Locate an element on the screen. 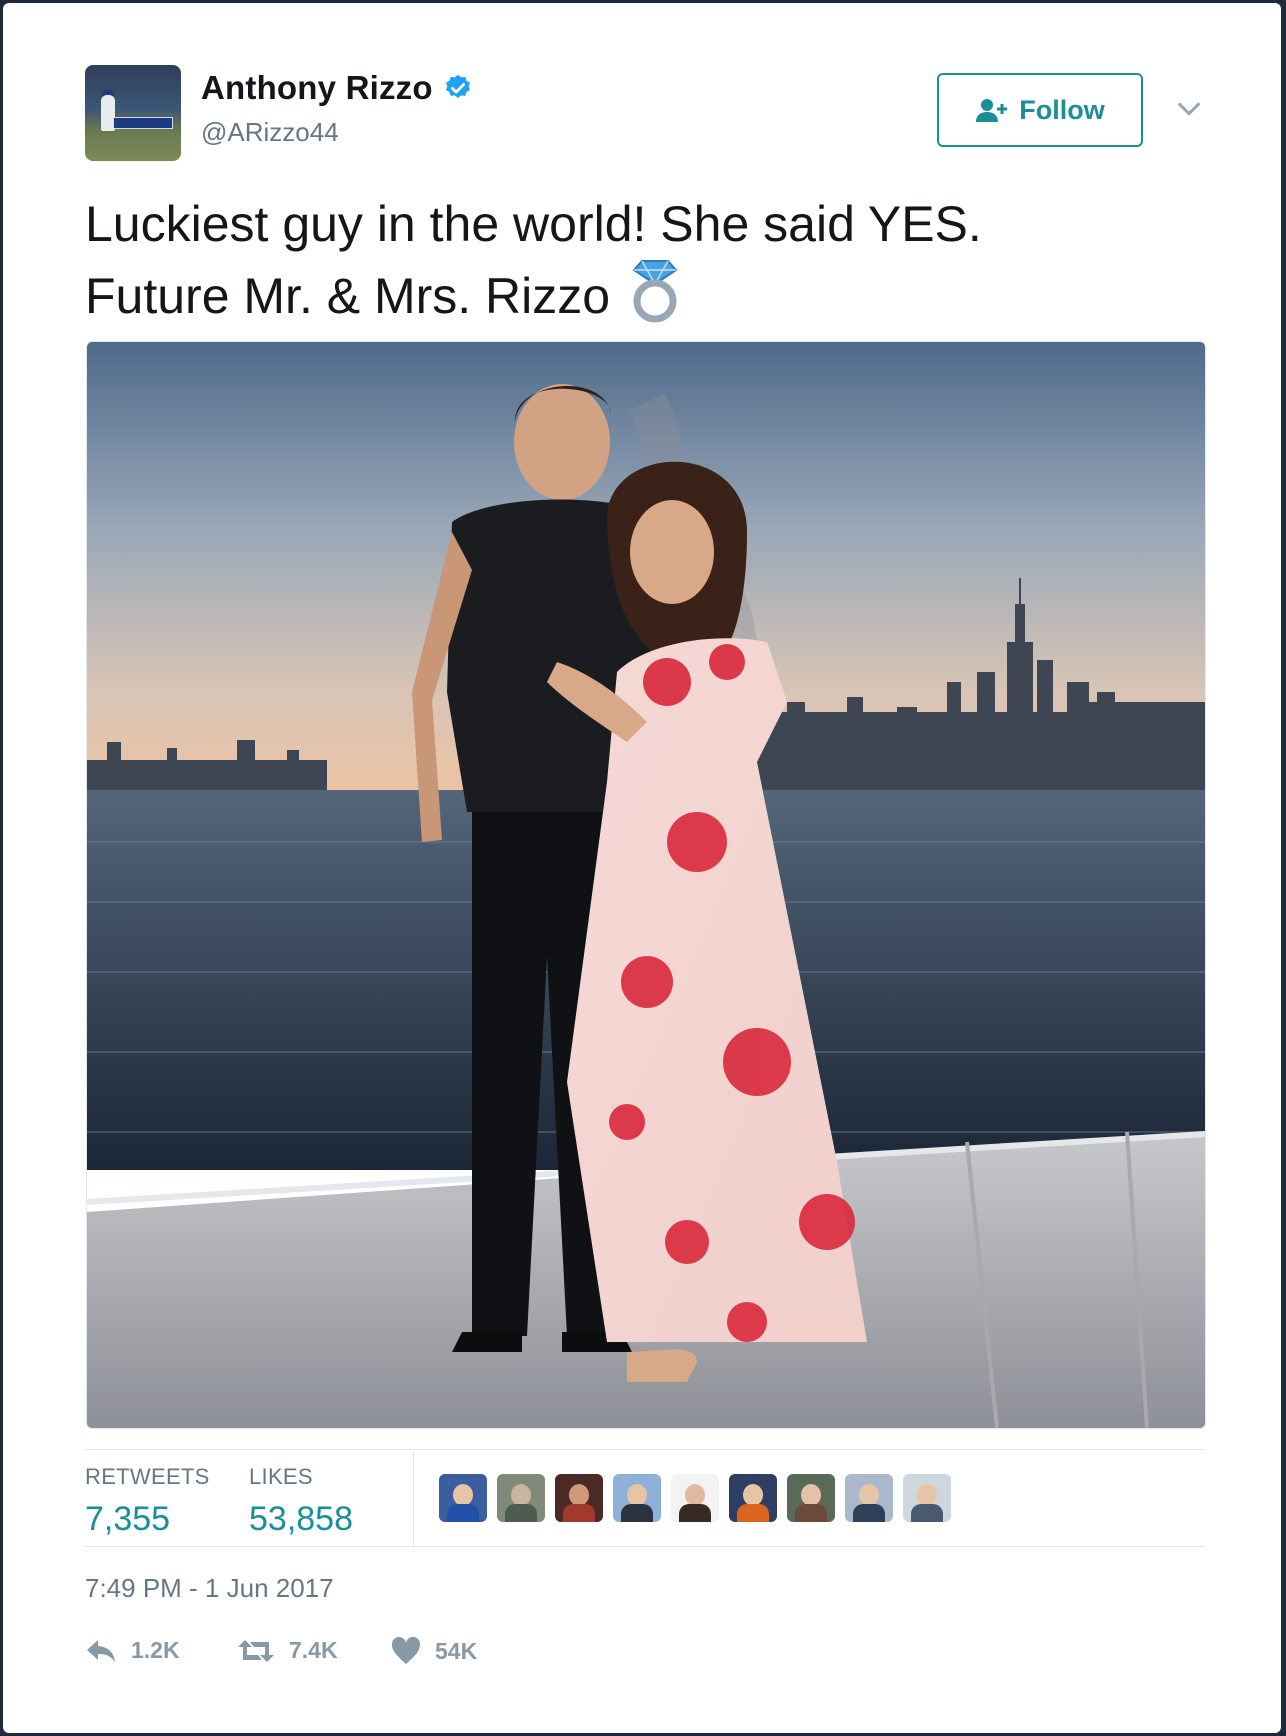 The height and width of the screenshot is (1736, 1286). retweet-button: 7.4K is located at coordinates (287, 1650).